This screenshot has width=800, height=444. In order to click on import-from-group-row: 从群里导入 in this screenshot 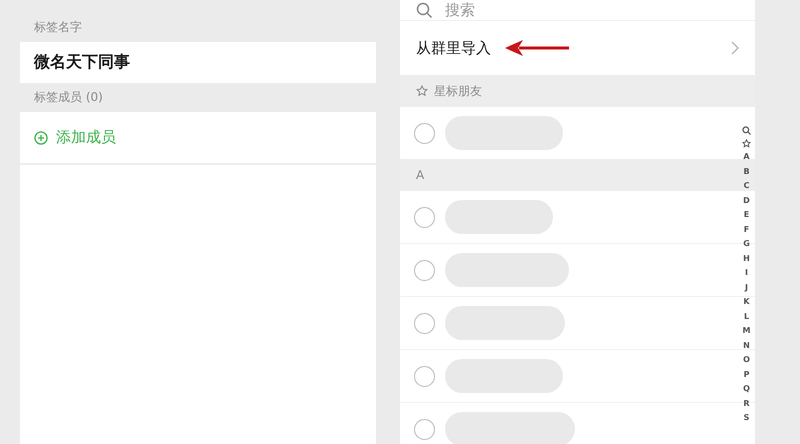, I will do `click(577, 48)`.